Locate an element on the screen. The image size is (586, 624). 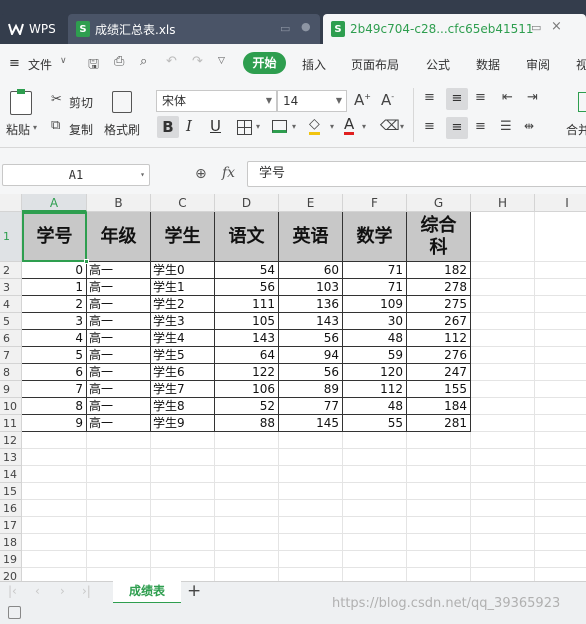
row-header-14: 14 is located at coordinates (11, 474).